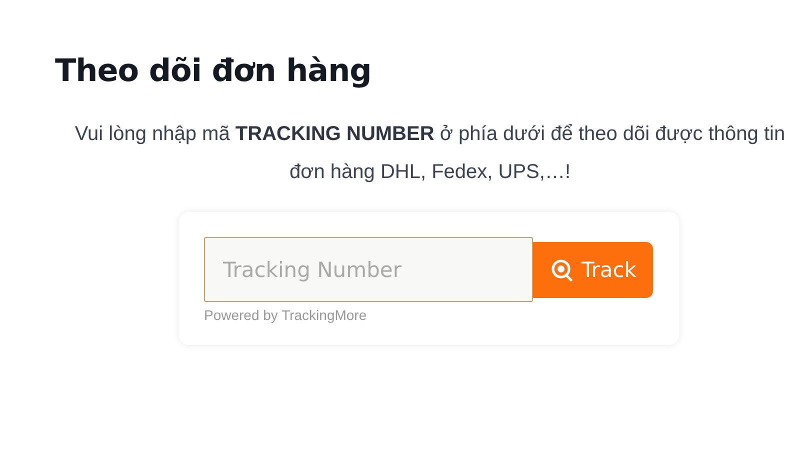  Describe the element at coordinates (286, 315) in the screenshot. I see `credit-text: Powered by TrackingMore` at that location.